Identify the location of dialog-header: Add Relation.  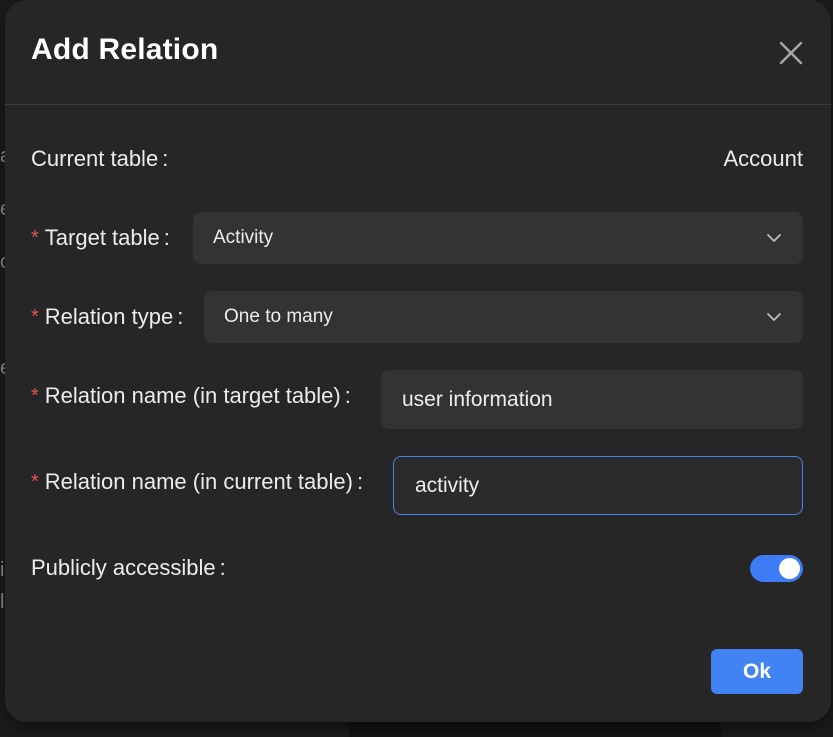
(418, 52).